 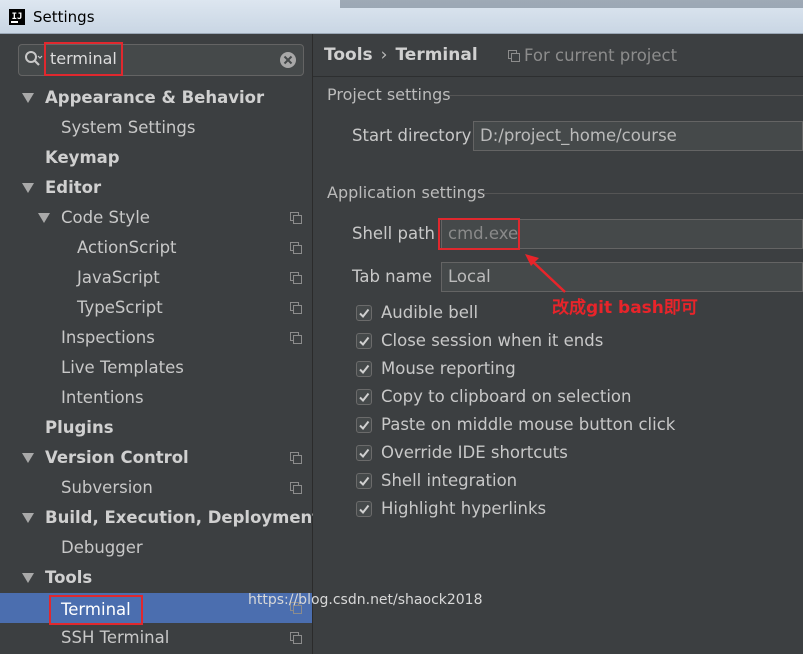 What do you see at coordinates (156, 158) in the screenshot?
I see `tree-item-keymap: Keymap` at bounding box center [156, 158].